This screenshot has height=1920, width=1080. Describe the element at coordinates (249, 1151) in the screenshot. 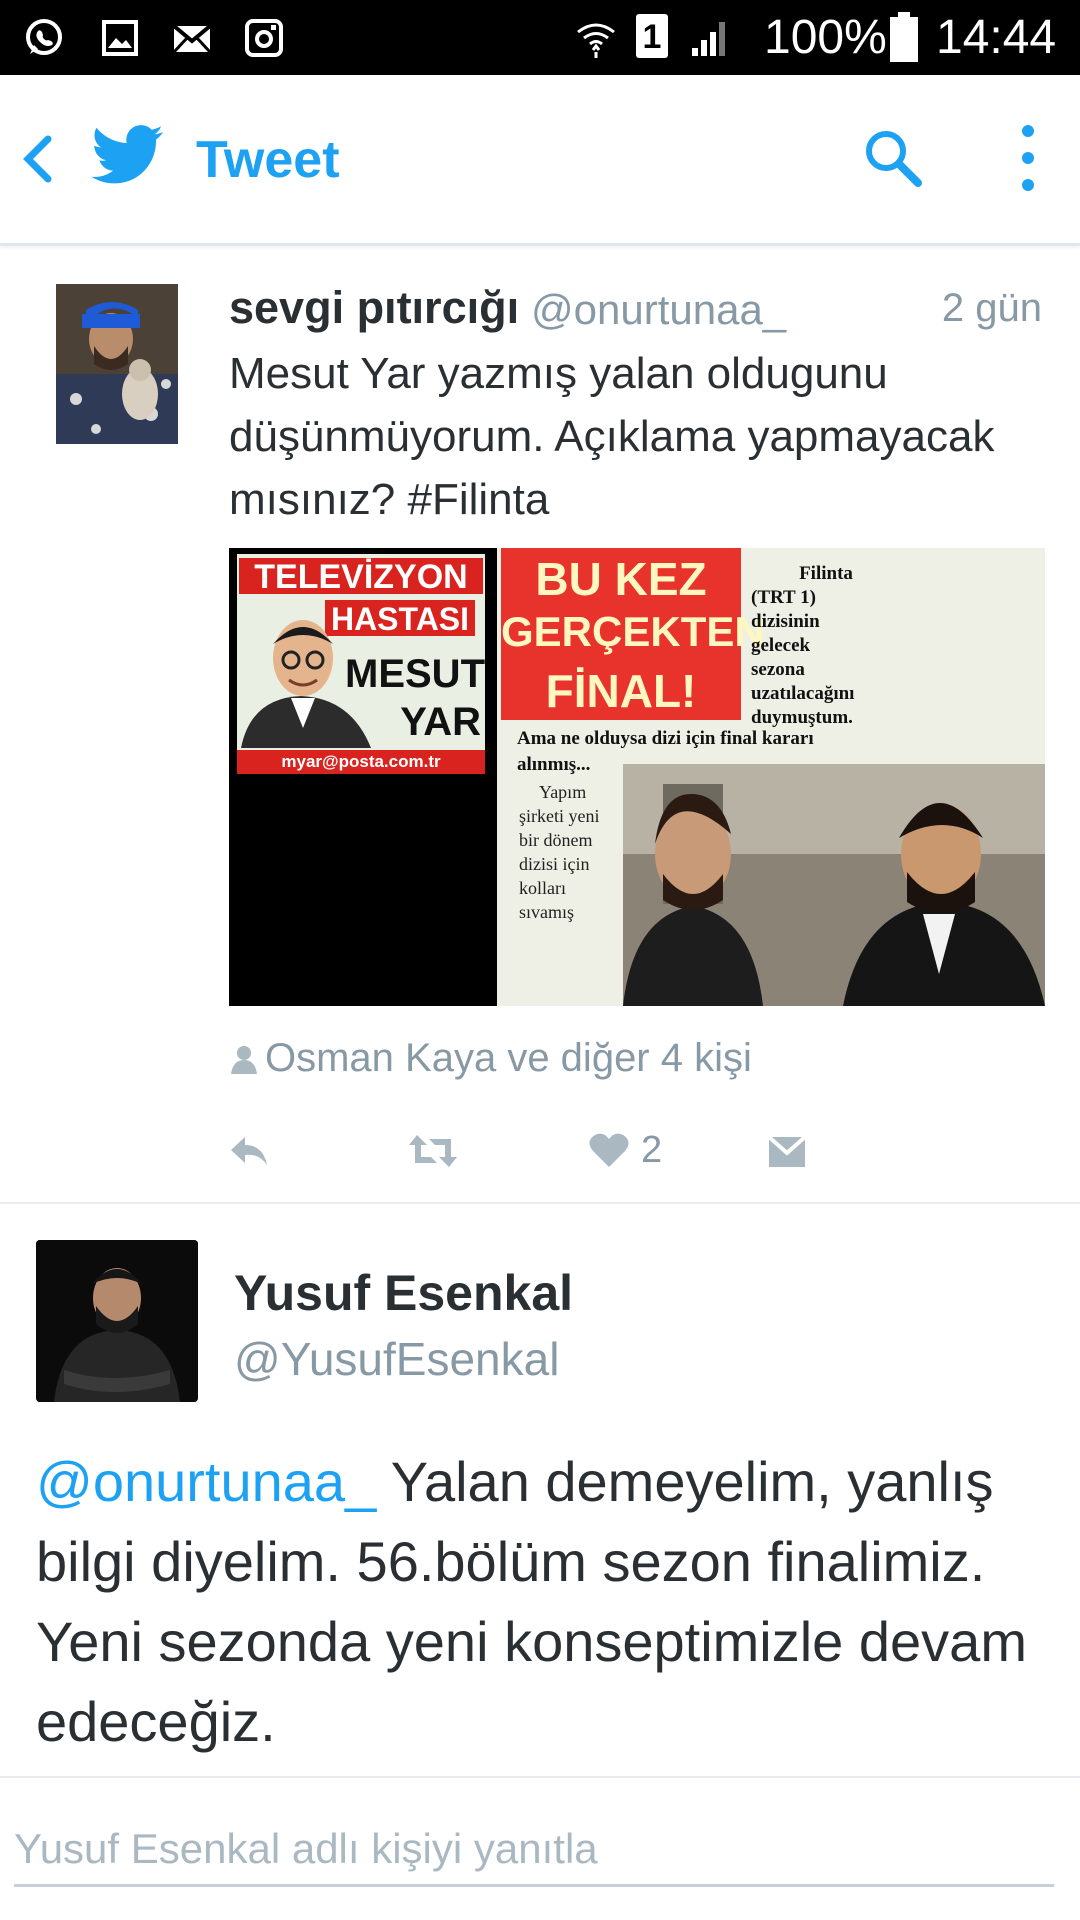

I see `reply-icon` at that location.